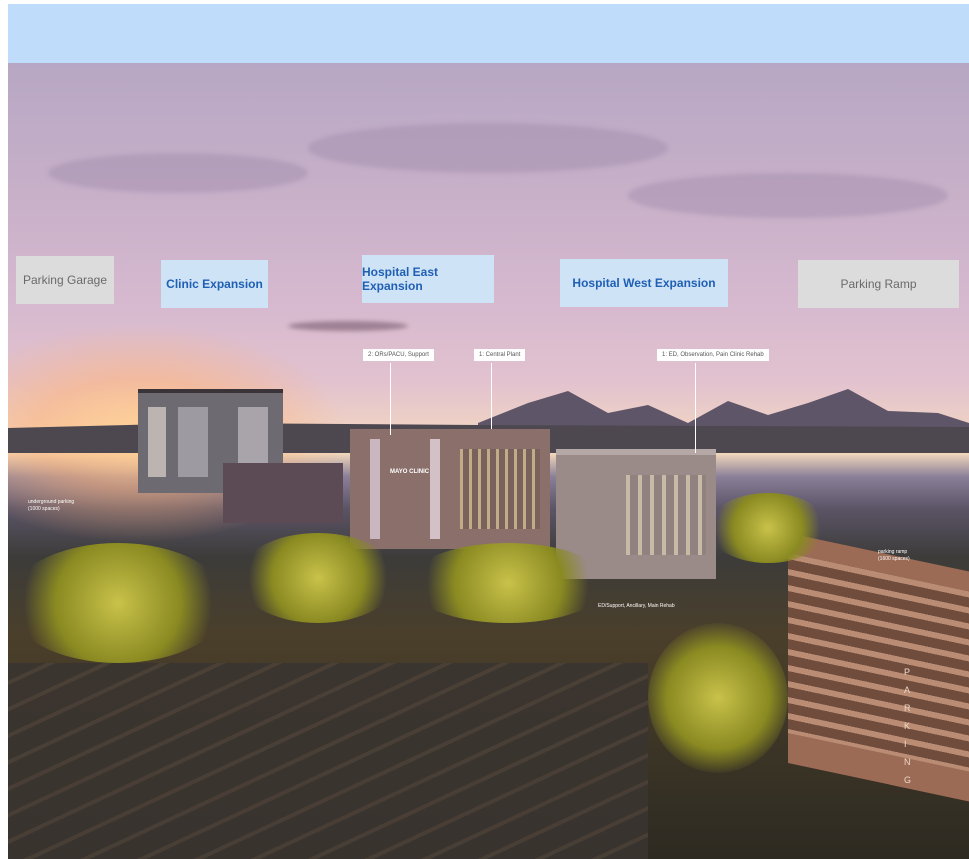 Image resolution: width=969 pixels, height=859 pixels. I want to click on label-hospital-east-expansion: Hospital East Expansion, so click(428, 279).